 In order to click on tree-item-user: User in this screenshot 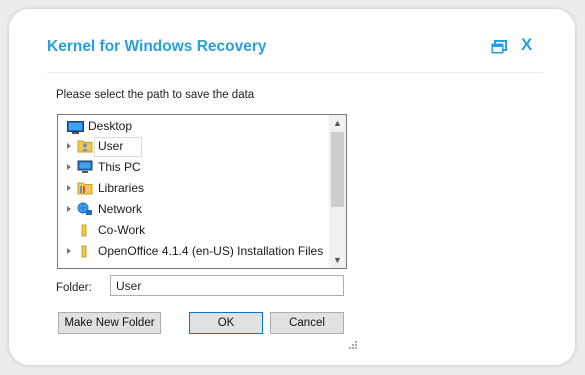, I will do `click(193, 146)`.